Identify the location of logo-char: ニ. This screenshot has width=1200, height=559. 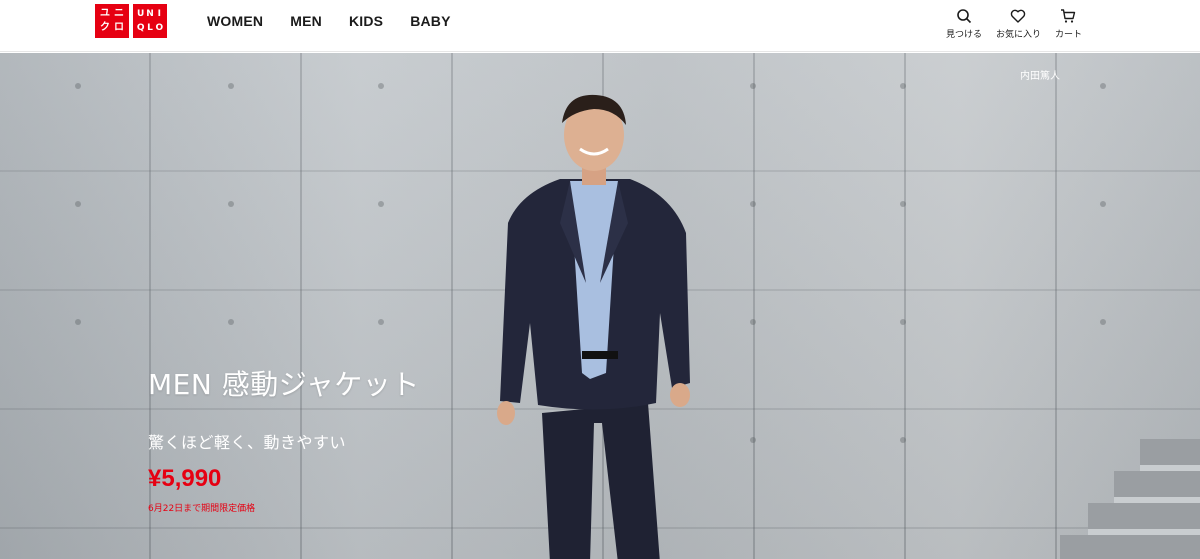
(119, 13).